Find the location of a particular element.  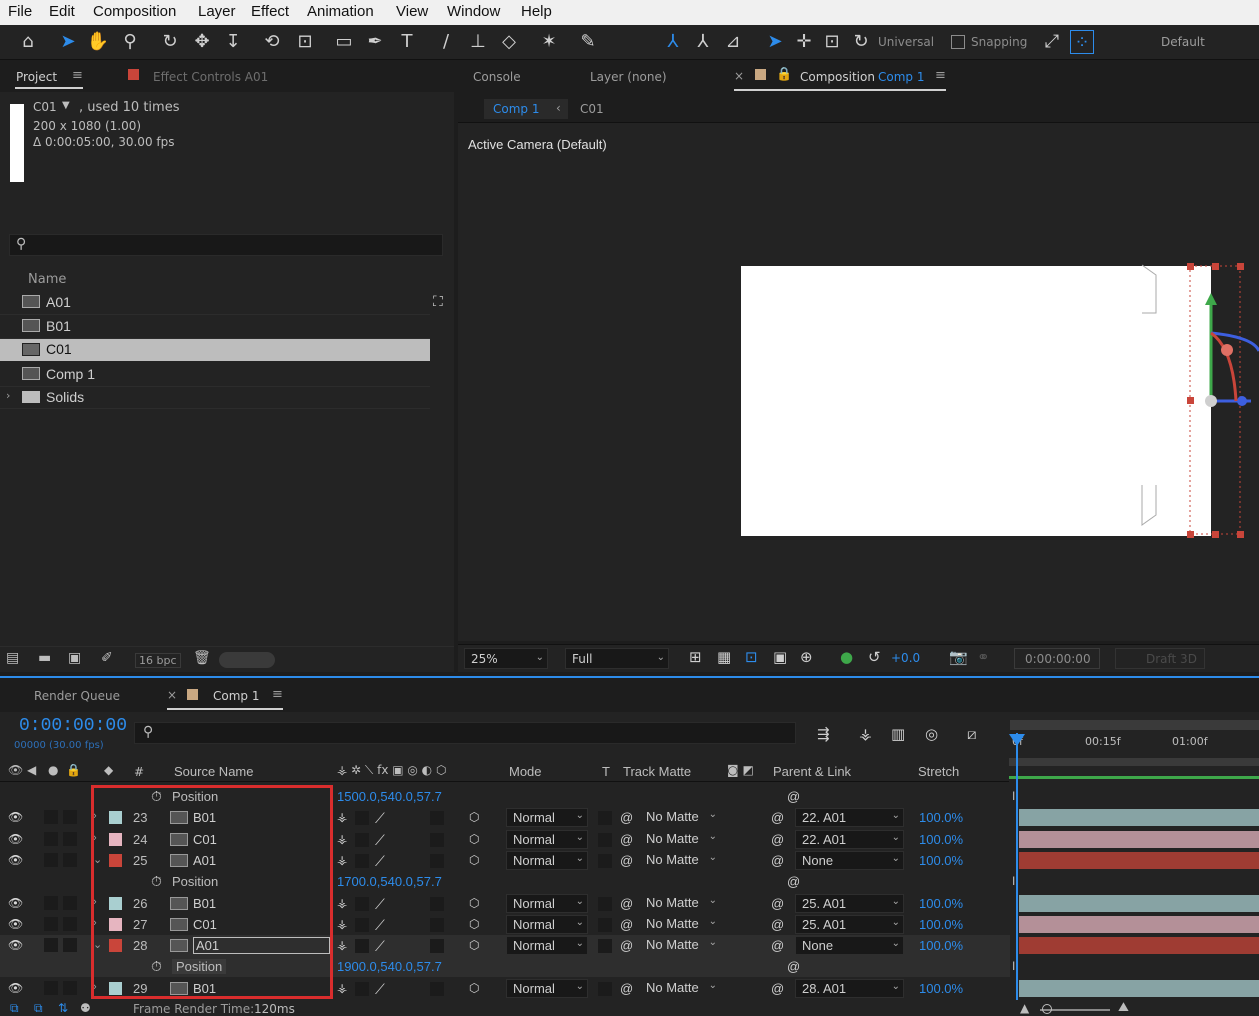

pan-behind-tool-icon: ⊡ is located at coordinates (305, 42).